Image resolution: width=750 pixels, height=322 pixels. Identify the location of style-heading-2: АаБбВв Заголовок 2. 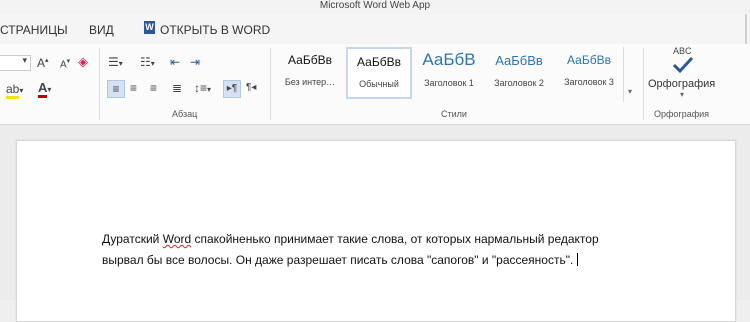
(519, 73).